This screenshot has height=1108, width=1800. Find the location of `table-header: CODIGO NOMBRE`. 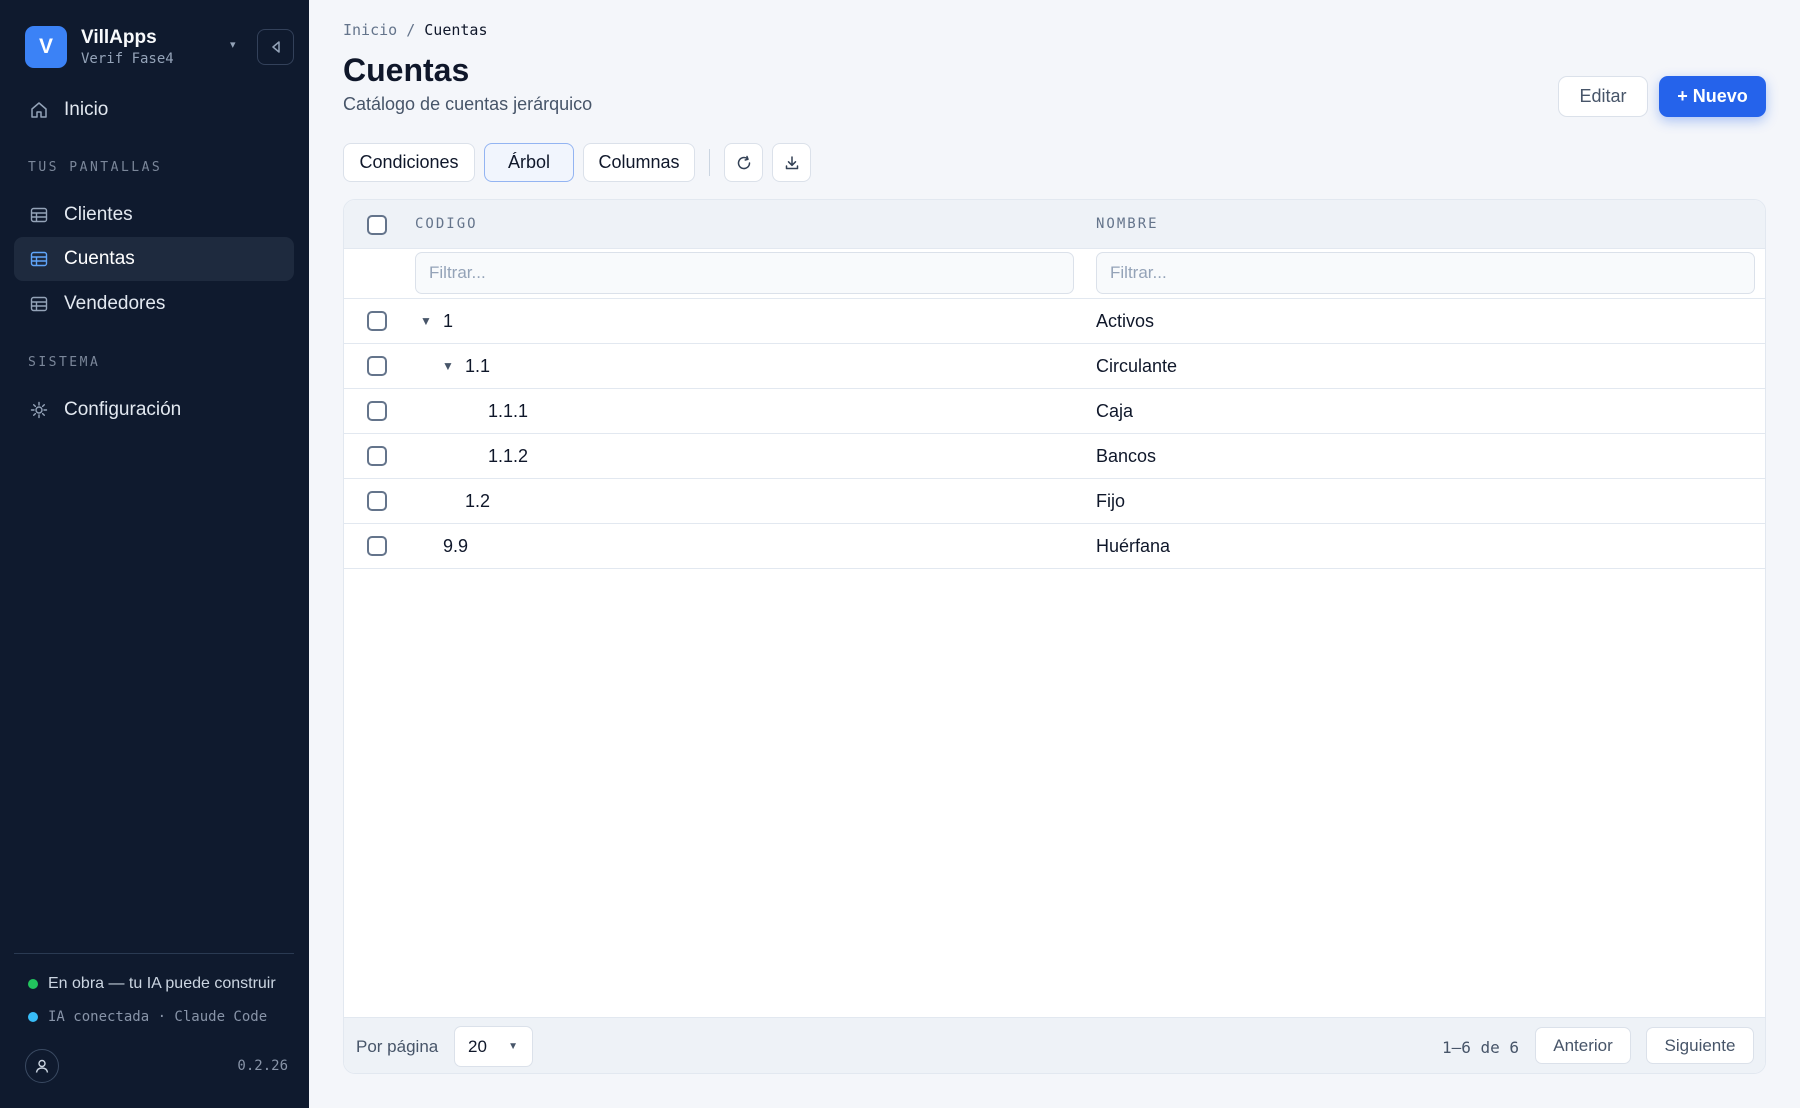

table-header: CODIGO NOMBRE is located at coordinates (1054, 224).